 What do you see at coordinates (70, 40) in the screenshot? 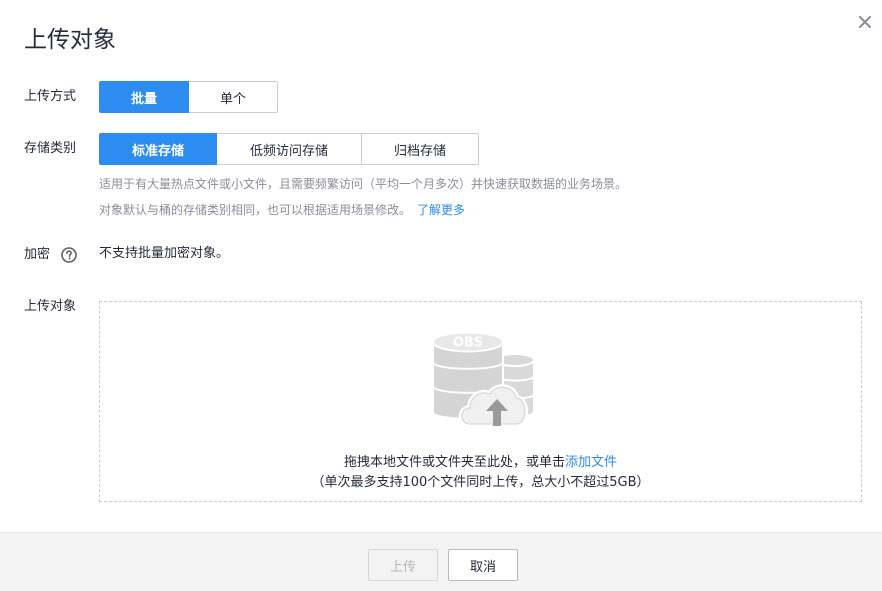
I see `dialog-title: 上传对象` at bounding box center [70, 40].